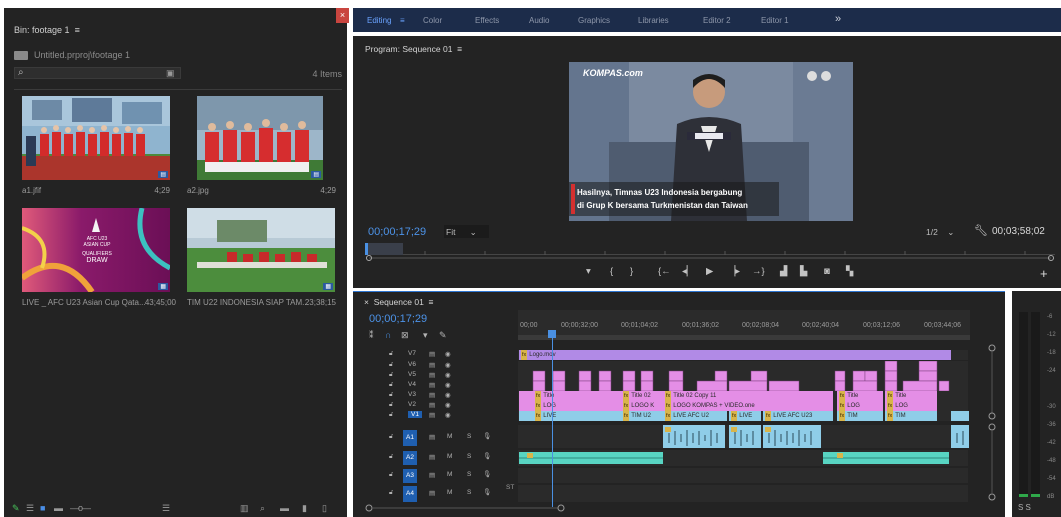 This screenshot has height=517, width=1061. I want to click on tab-editor-1: Editor 1, so click(775, 20).